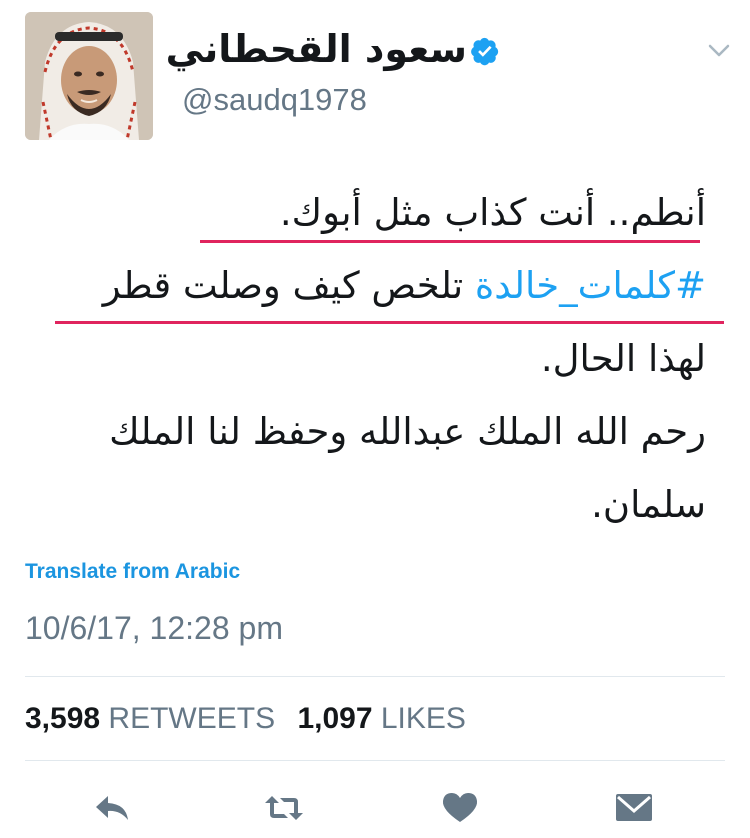 The height and width of the screenshot is (838, 750). I want to click on display-name: سعود القحطاني, so click(316, 49).